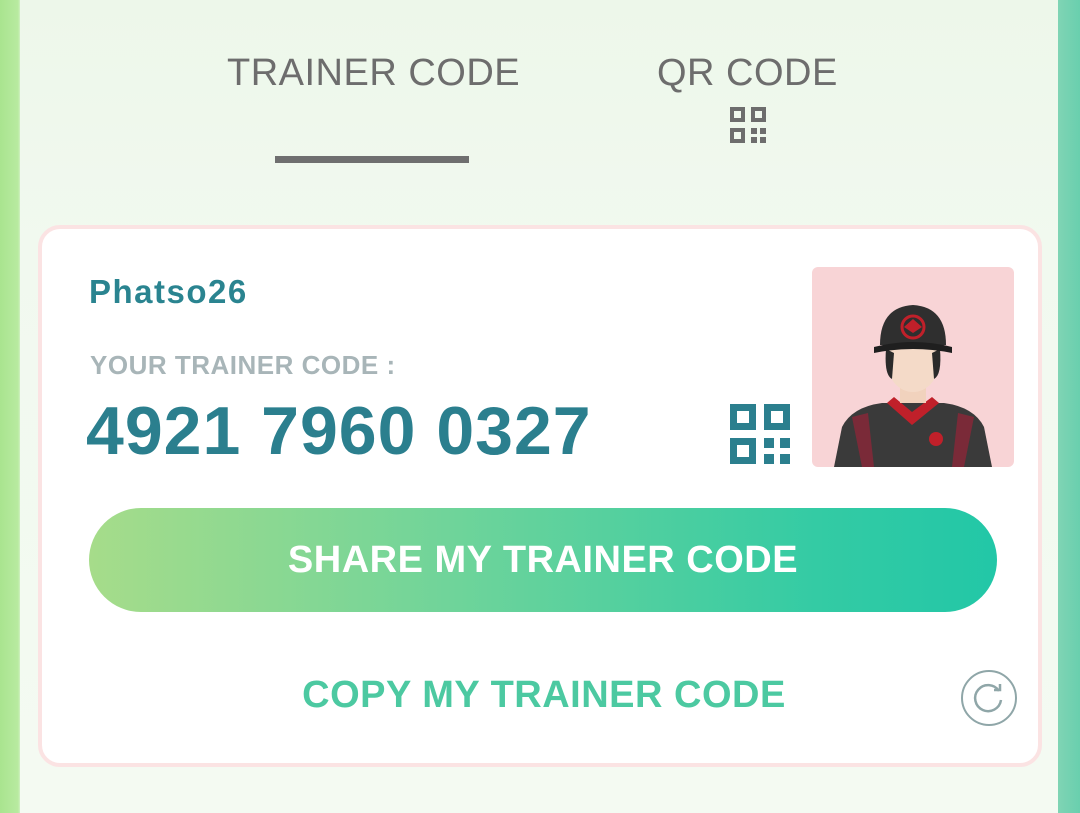 This screenshot has width=1080, height=813. Describe the element at coordinates (243, 365) in the screenshot. I see `trainer-code-label: YOUR TRAINER CODE :` at that location.